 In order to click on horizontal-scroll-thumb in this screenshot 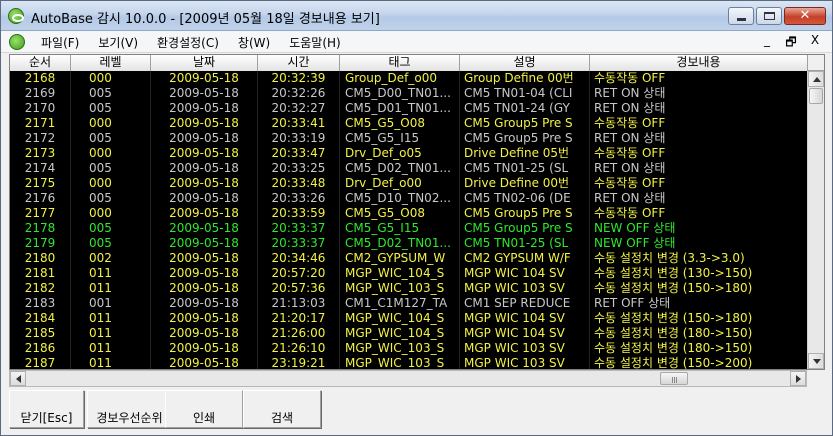, I will do `click(674, 378)`.